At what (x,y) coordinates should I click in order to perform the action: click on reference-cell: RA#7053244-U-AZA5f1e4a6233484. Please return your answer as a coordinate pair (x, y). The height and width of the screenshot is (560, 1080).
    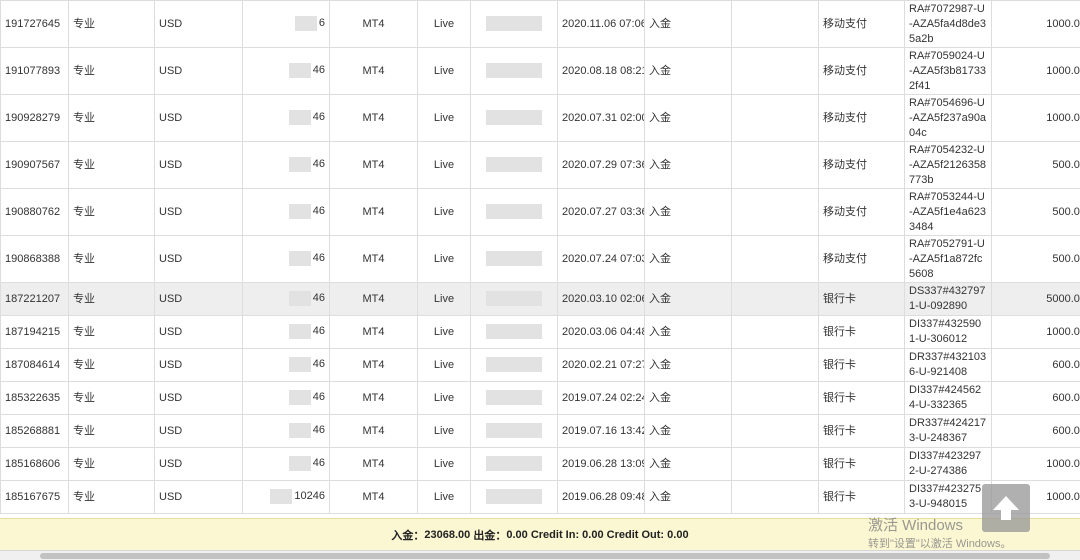
    Looking at the image, I should click on (948, 212).